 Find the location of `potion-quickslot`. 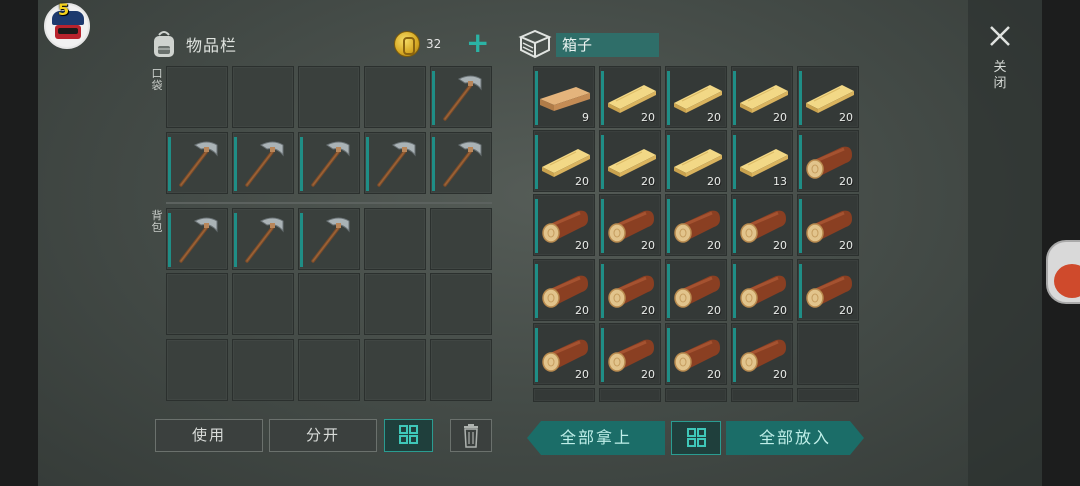

potion-quickslot is located at coordinates (1063, 272).